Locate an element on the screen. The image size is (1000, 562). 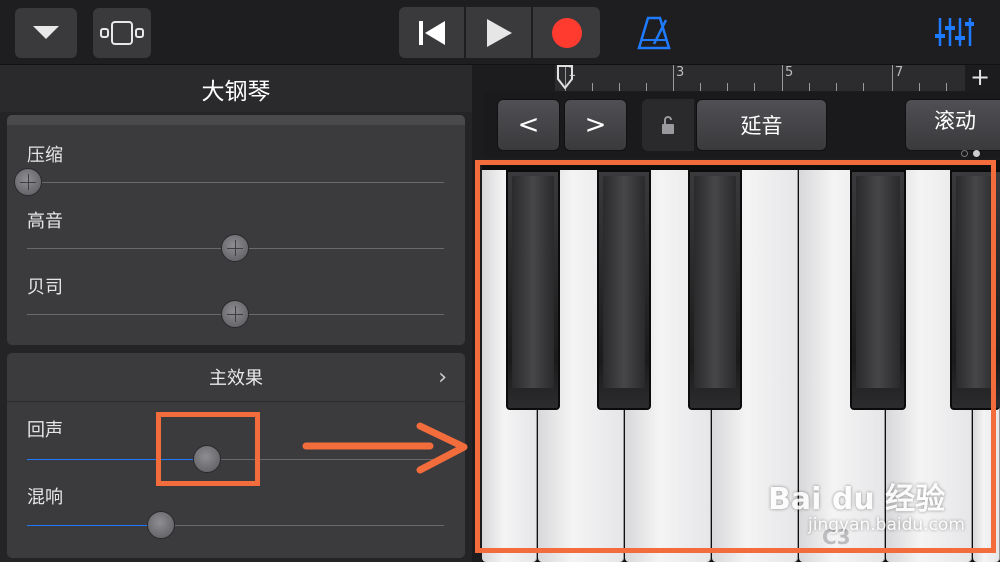
metronome-icon is located at coordinates (654, 33).